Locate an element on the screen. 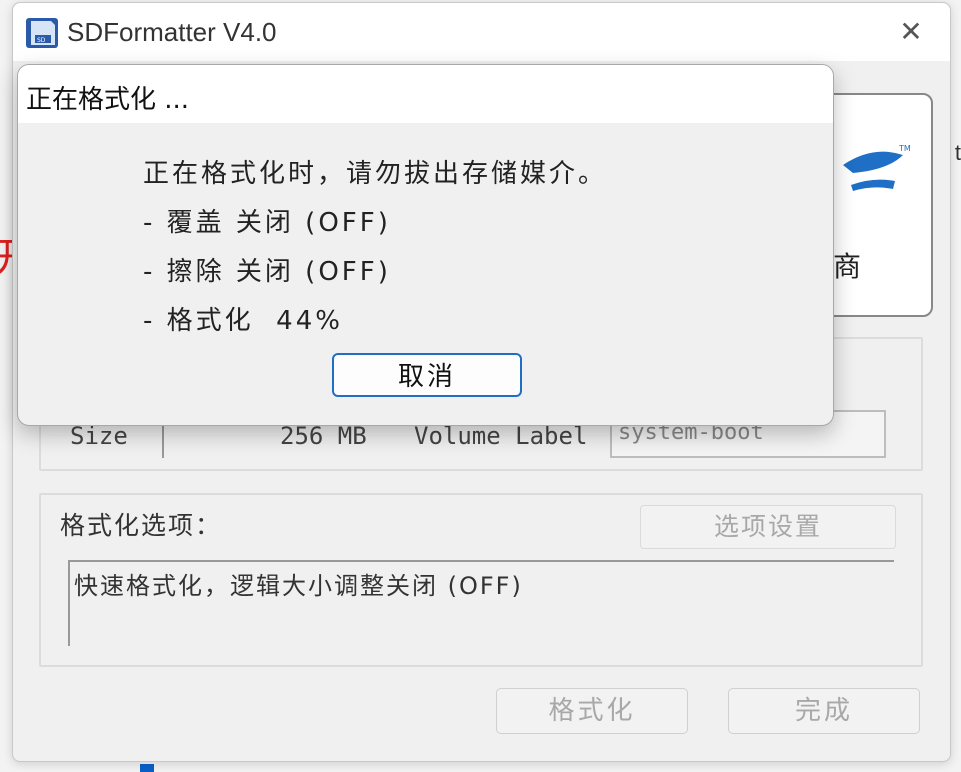  dialog-overwrite-status: - 覆盖 关闭 (OFF) is located at coordinates (267, 223).